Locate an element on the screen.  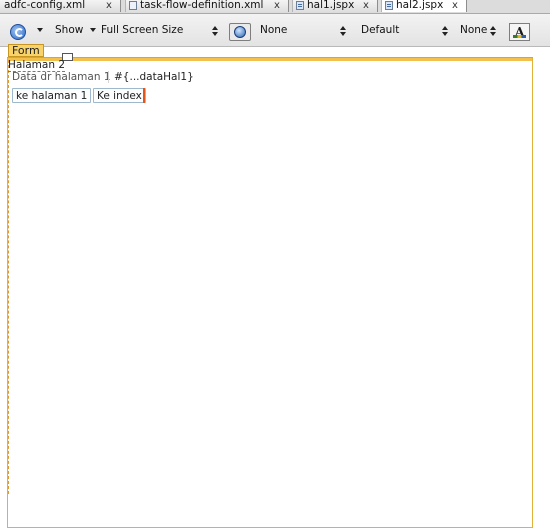
refresh-icon is located at coordinates (18, 32).